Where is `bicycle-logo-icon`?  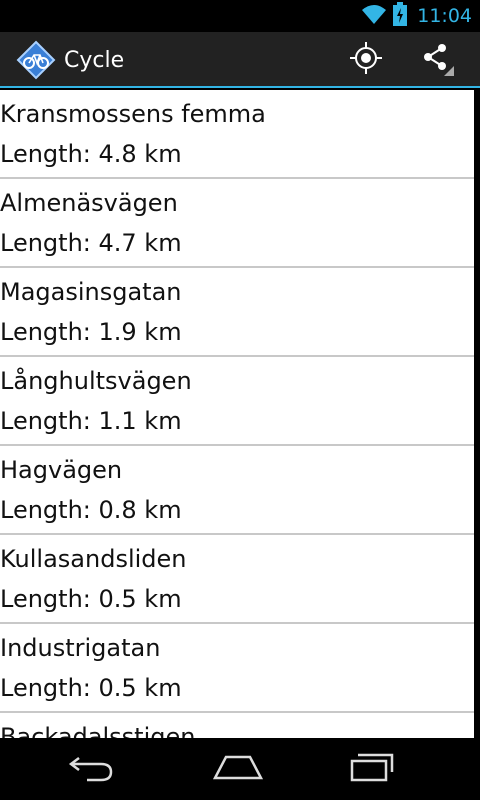 bicycle-logo-icon is located at coordinates (36, 60).